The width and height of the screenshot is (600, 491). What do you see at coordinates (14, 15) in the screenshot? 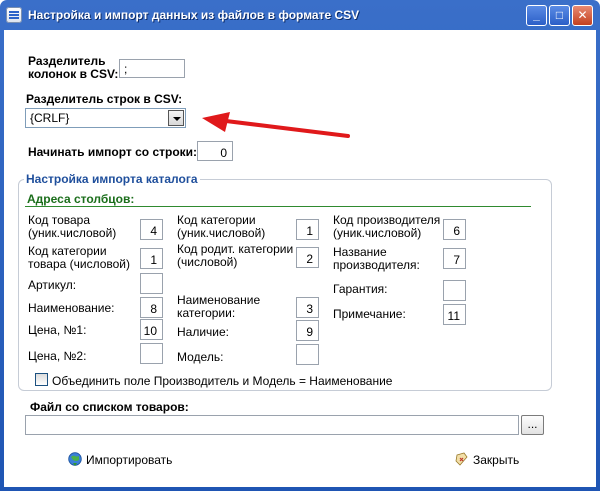
I see `app-icon` at bounding box center [14, 15].